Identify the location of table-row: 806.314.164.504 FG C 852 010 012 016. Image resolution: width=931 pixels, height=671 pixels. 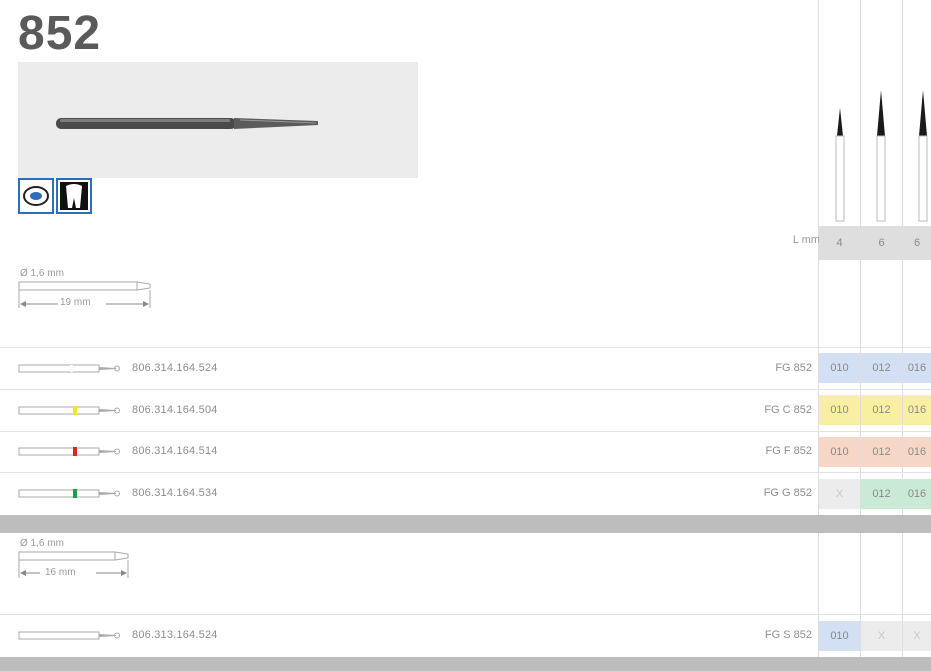
(465, 410).